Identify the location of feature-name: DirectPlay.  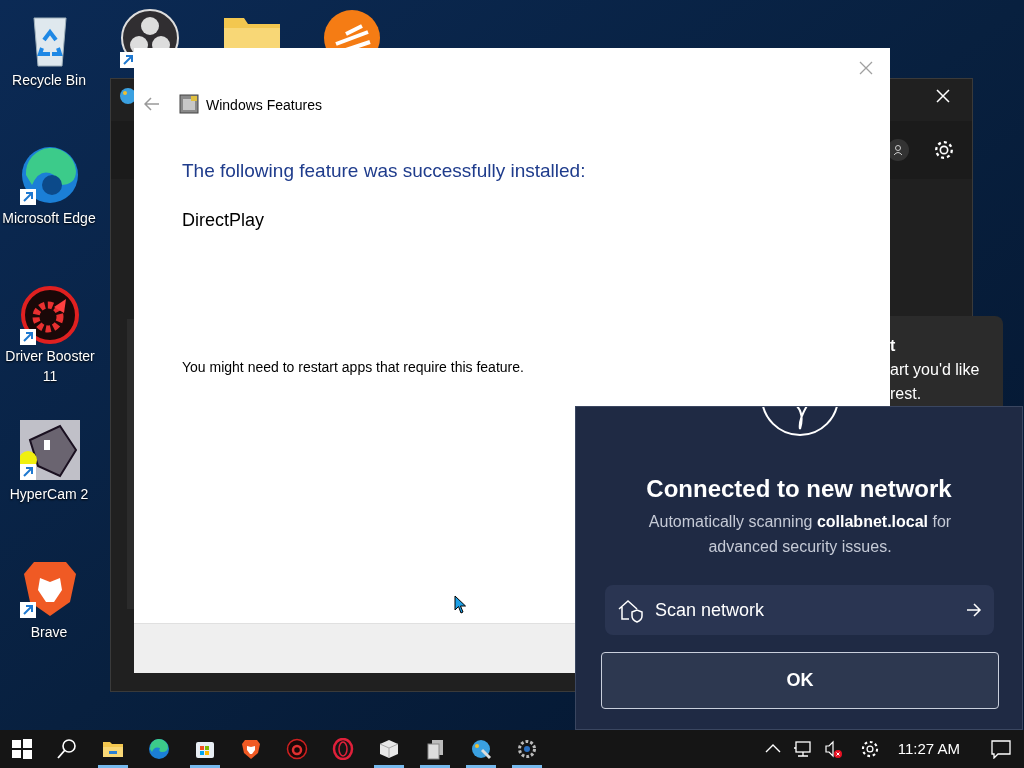
(223, 220).